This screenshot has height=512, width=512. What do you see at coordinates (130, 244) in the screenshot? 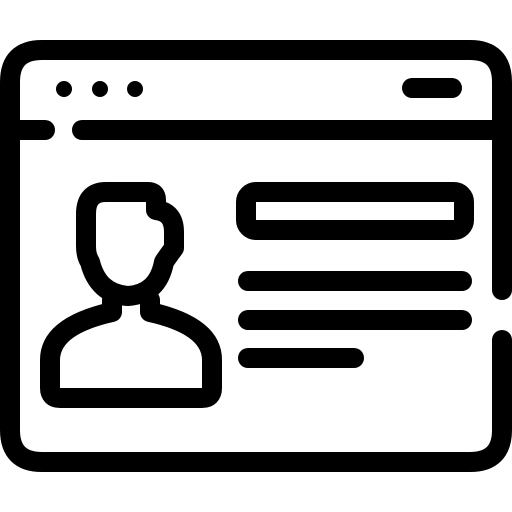
I see `user-avatar-head-icon` at bounding box center [130, 244].